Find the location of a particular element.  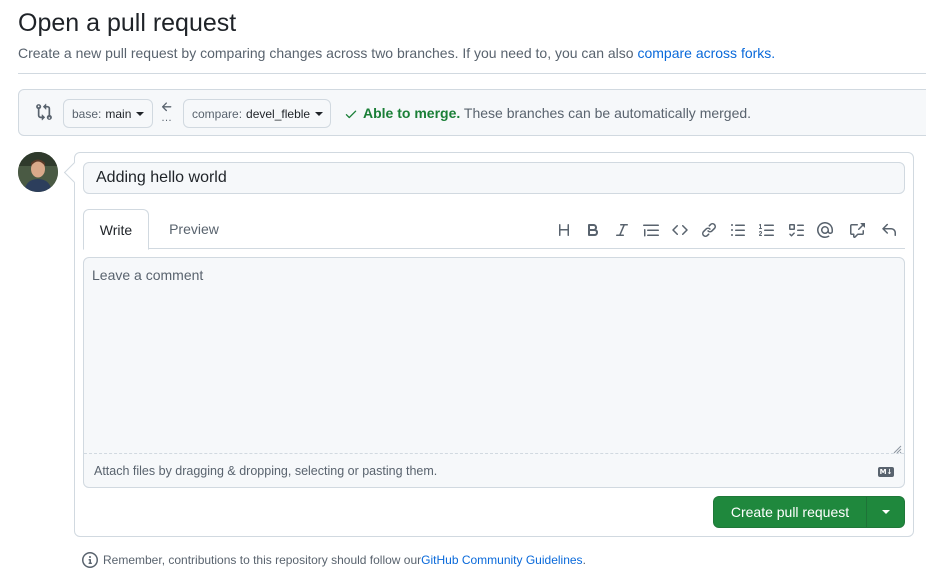

base-branch-select: base: main is located at coordinates (108, 113).